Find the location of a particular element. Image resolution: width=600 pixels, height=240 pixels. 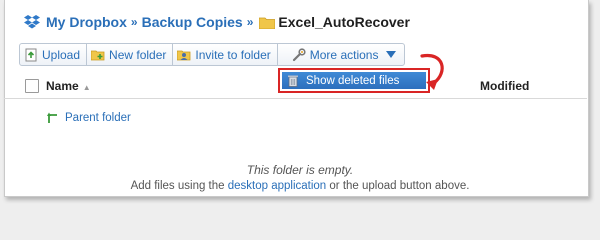

name-column-label: Name is located at coordinates (62, 86).